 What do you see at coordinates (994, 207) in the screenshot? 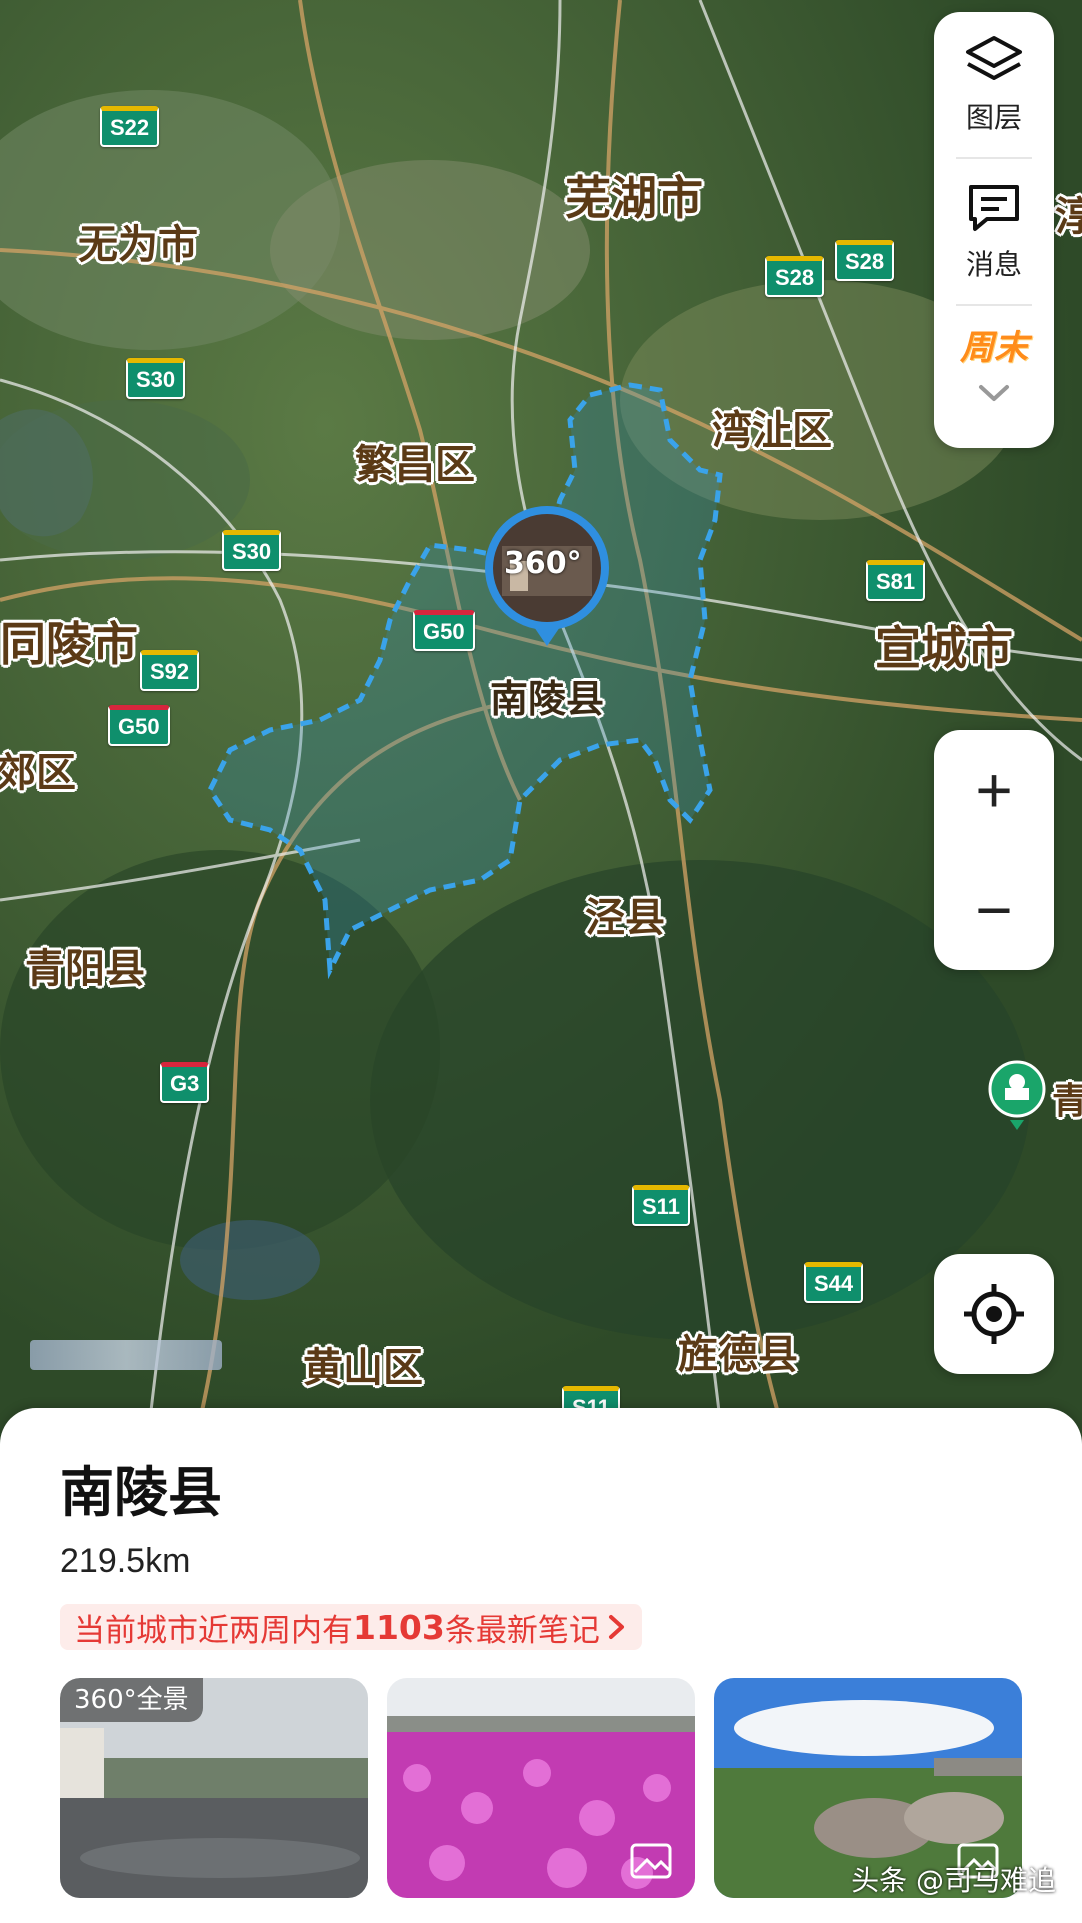
I see `message-icon` at bounding box center [994, 207].